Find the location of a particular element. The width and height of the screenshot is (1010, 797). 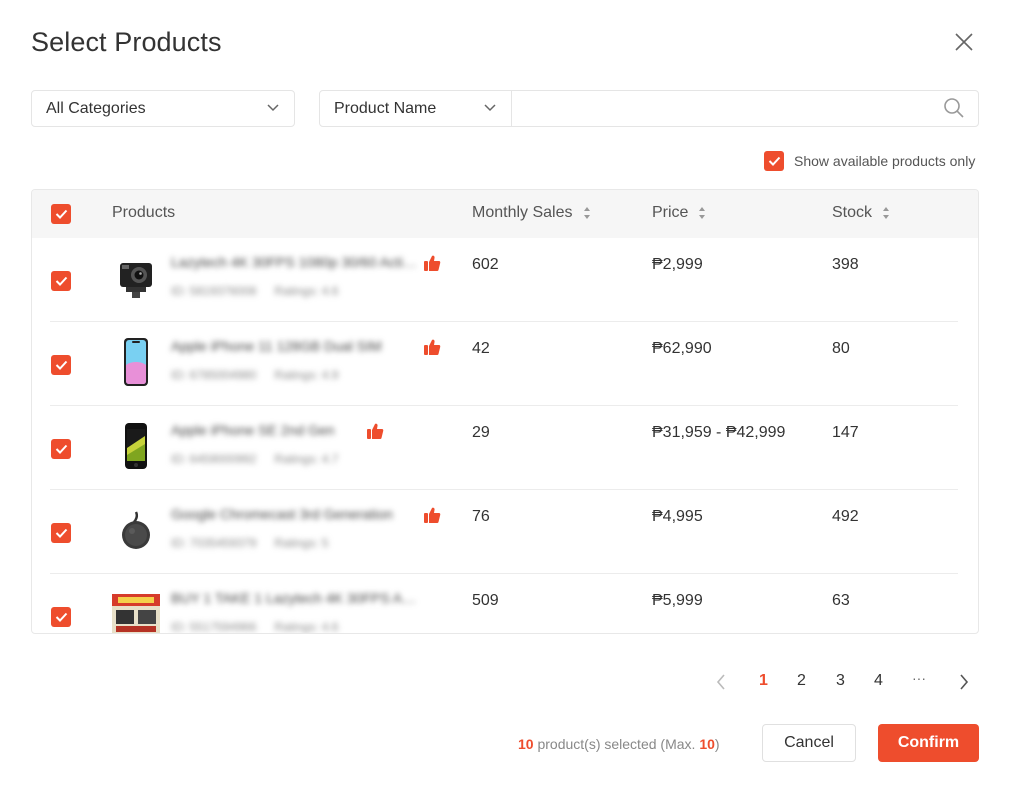

stock-cell: 398 is located at coordinates (845, 264).